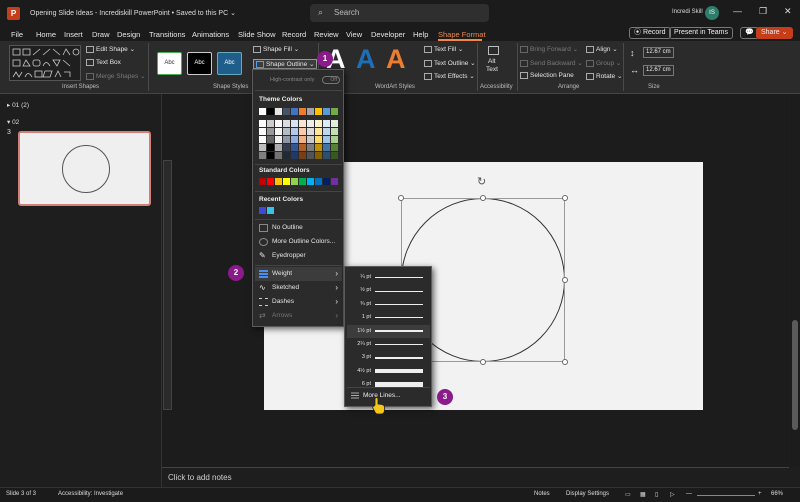 The image size is (800, 502). What do you see at coordinates (726, 495) in the screenshot?
I see `zoom-slider` at bounding box center [726, 495].